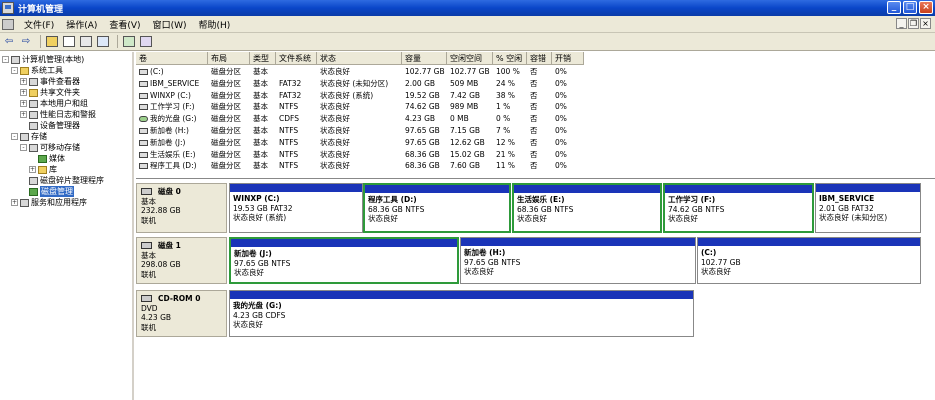 The height and width of the screenshot is (400, 935). What do you see at coordinates (260, 142) in the screenshot?
I see `volume-cell: 基本` at bounding box center [260, 142].